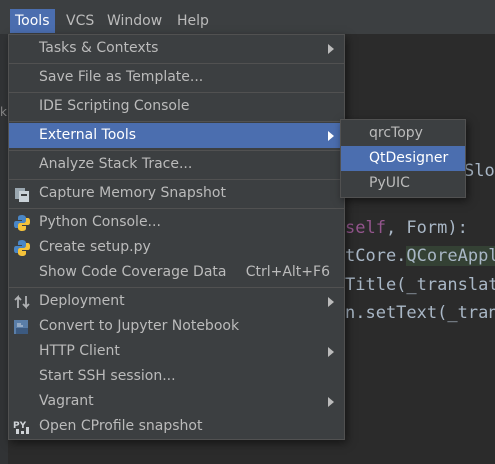 Image resolution: width=495 pixels, height=464 pixels. What do you see at coordinates (132, 193) in the screenshot?
I see `menu-item-label: Capture Memory Snapshot` at bounding box center [132, 193].